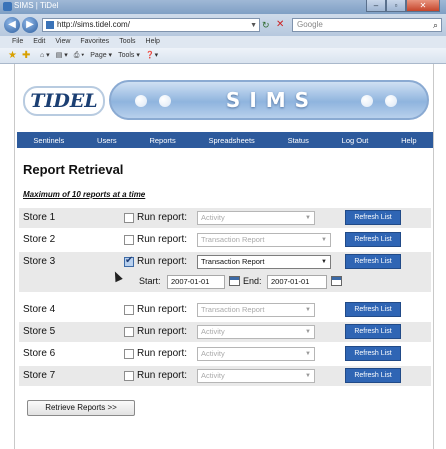  What do you see at coordinates (62, 56) in the screenshot?
I see `feeds-icon: ▤ ▾` at bounding box center [62, 56].